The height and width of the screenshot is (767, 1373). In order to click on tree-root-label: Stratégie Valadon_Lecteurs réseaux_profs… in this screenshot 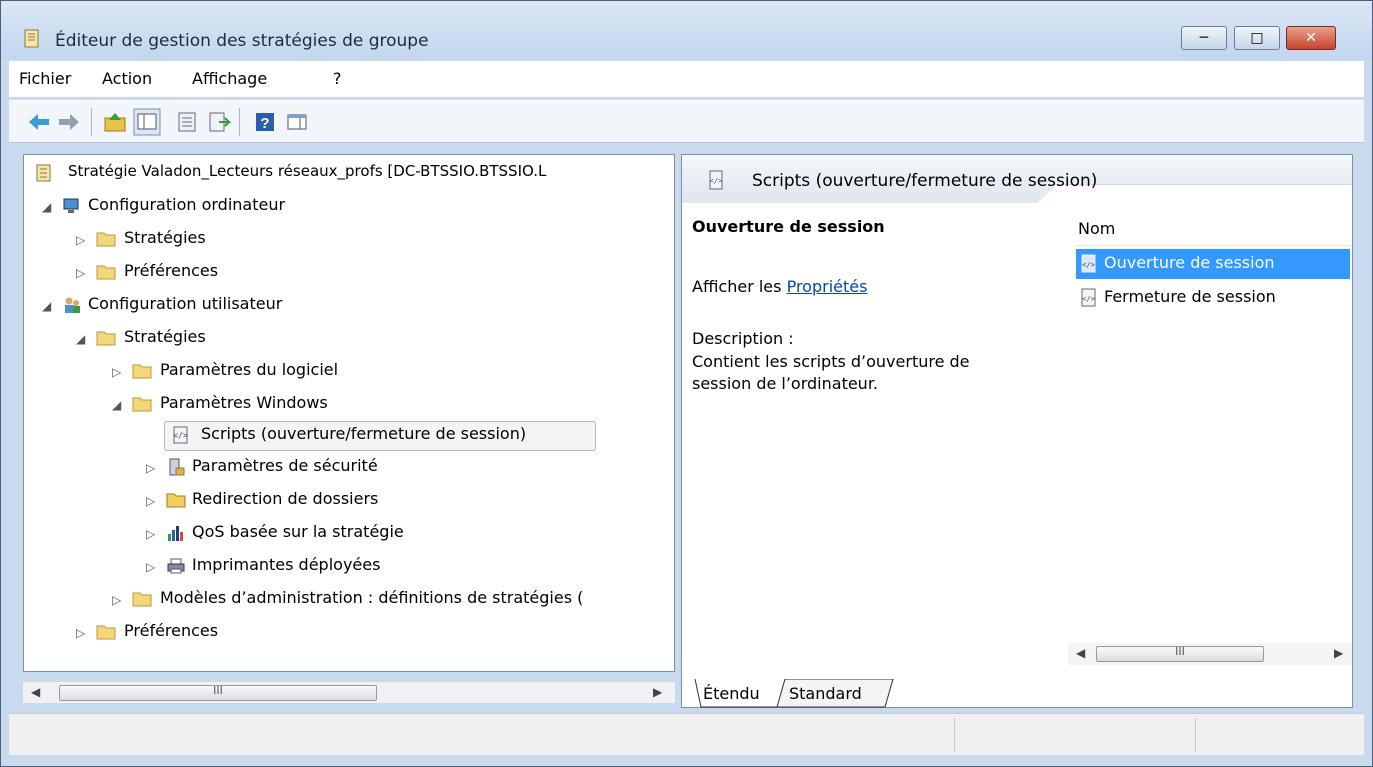, I will do `click(307, 171)`.